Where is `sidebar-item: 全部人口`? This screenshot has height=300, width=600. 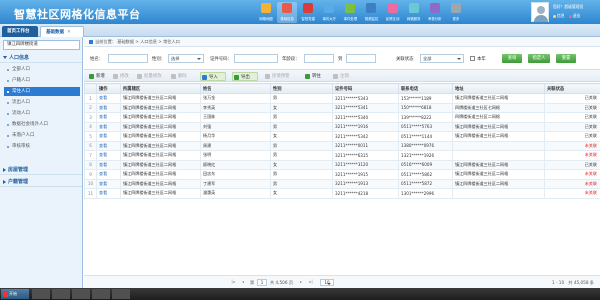
sidebar-item: 全部人口 is located at coordinates (42, 69).